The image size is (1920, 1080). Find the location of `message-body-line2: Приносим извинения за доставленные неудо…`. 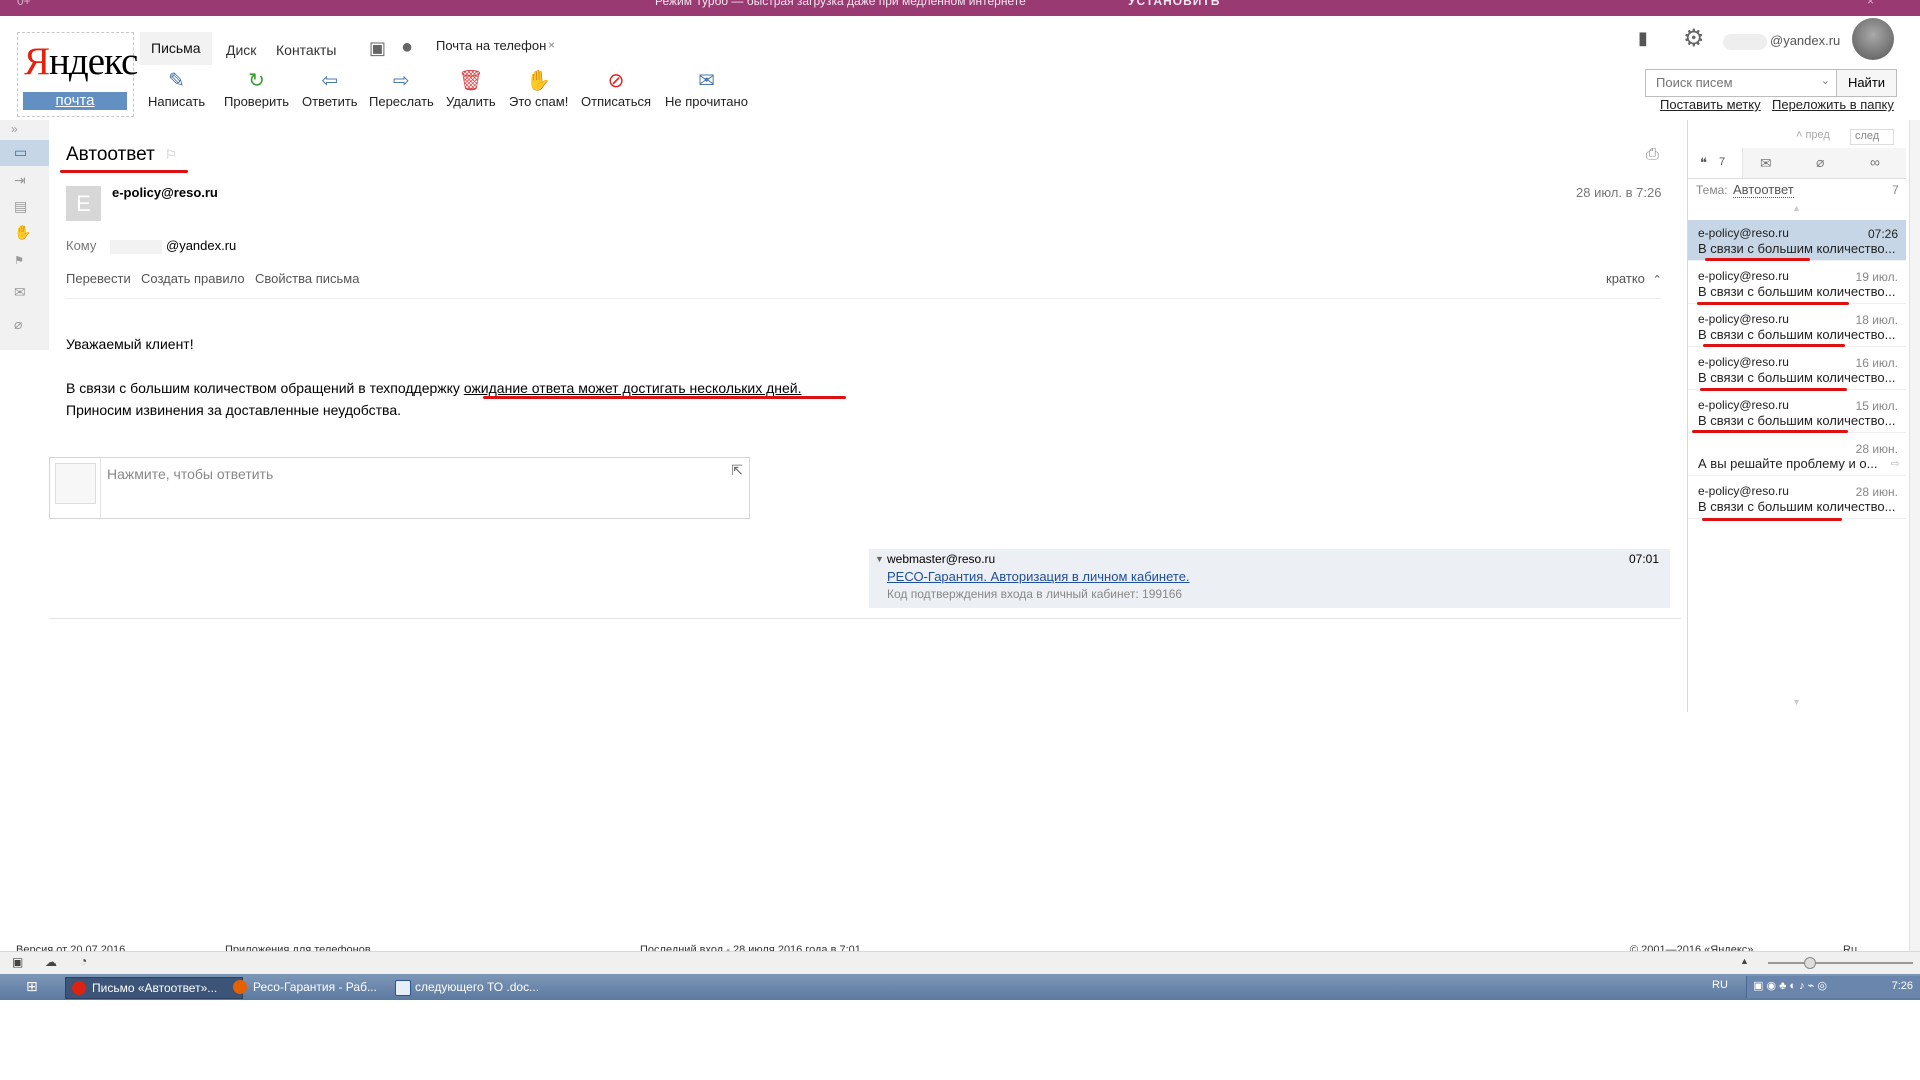

message-body-line2: Приносим извинения за доставленные неудо… is located at coordinates (234, 410).